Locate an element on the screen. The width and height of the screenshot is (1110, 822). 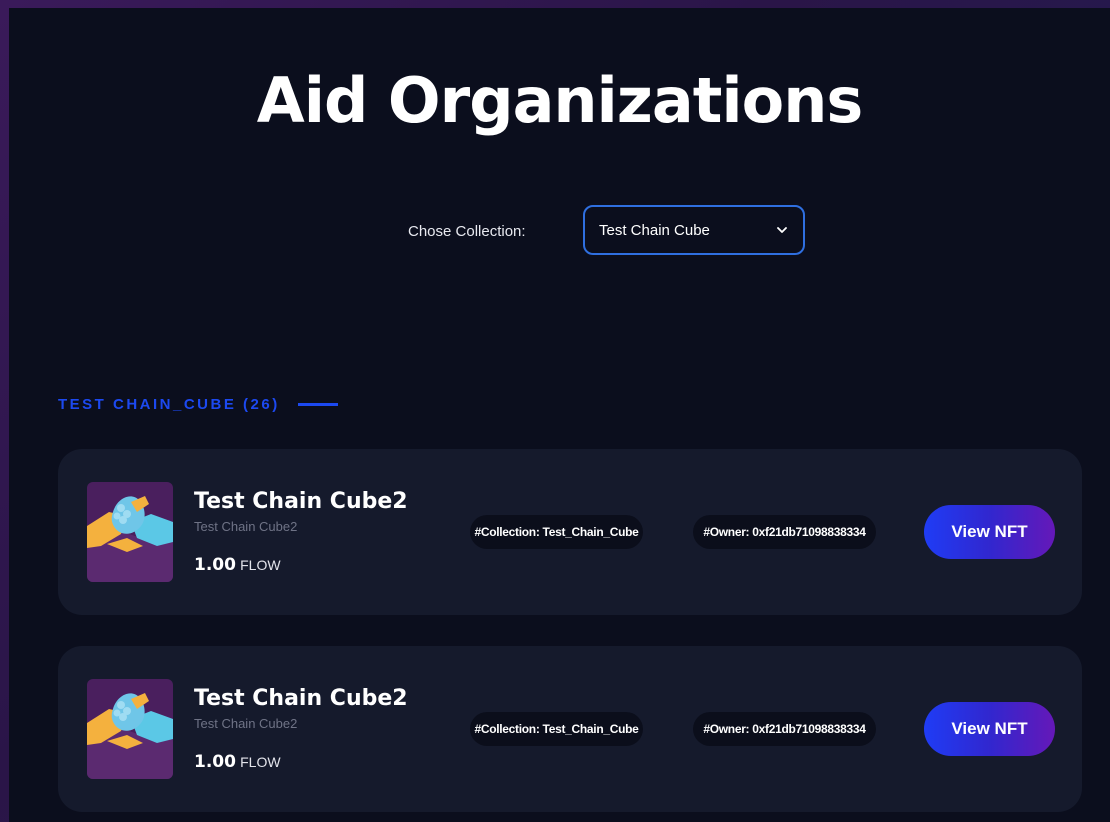
chevron-down-icon is located at coordinates (782, 230).